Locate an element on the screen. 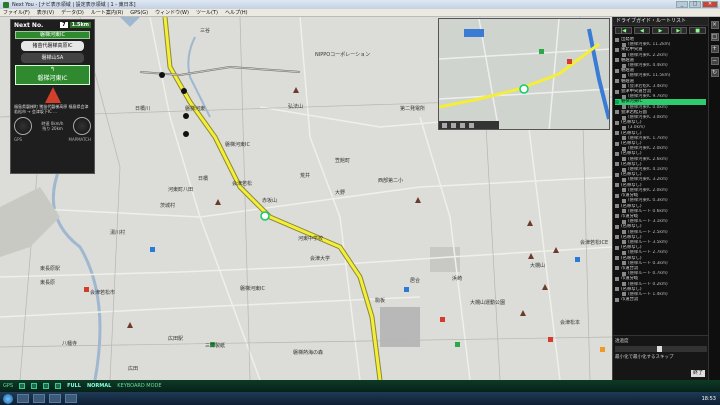 This screenshot has height=405, width=720. close-icon: × is located at coordinates (714, 25).